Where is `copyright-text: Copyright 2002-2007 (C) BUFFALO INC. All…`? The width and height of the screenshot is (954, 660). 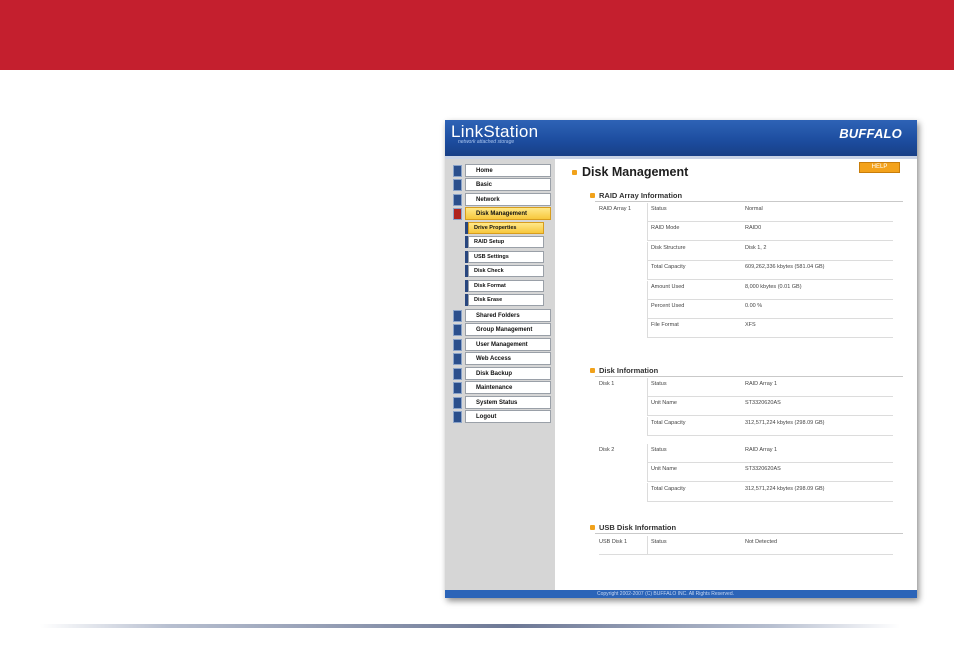 copyright-text: Copyright 2002-2007 (C) BUFFALO INC. All… is located at coordinates (665, 594).